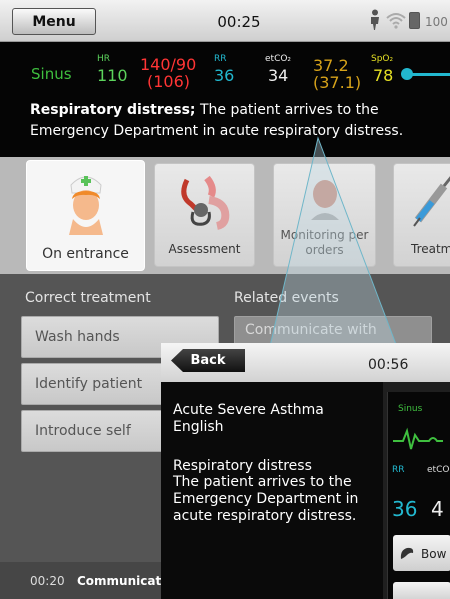  What do you see at coordinates (204, 202) in the screenshot?
I see `stethoscope-icon` at bounding box center [204, 202].